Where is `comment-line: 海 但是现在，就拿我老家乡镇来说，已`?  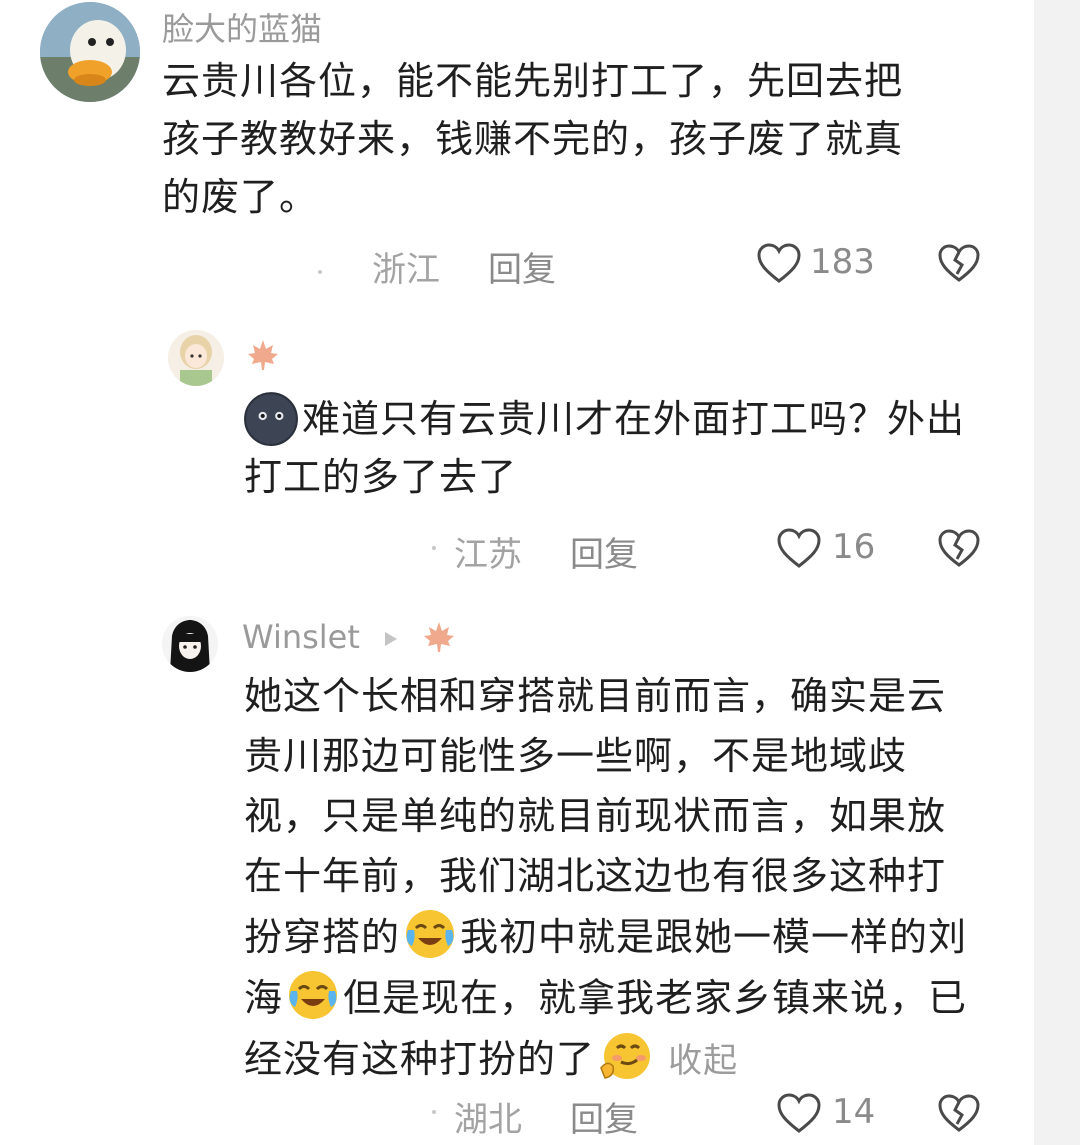
comment-line: 海 但是现在，就拿我老家乡镇来说，已 is located at coordinates (639, 997).